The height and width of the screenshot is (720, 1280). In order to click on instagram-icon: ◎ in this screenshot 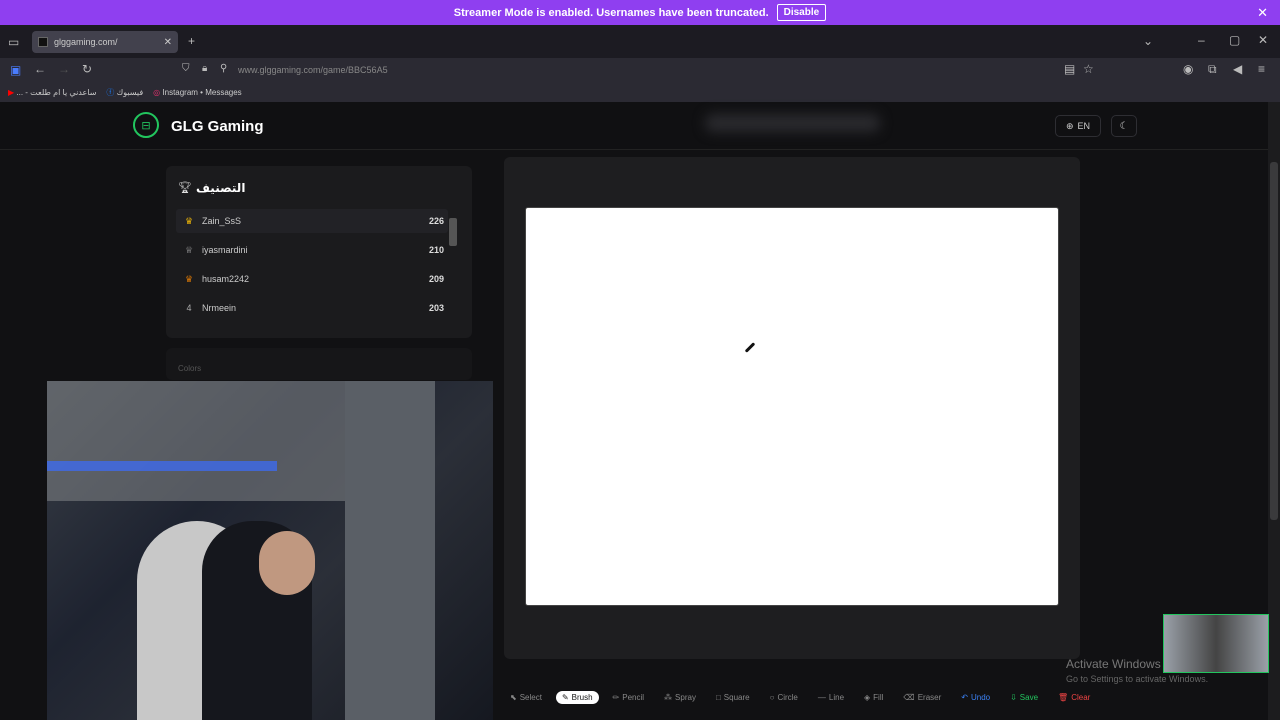, I will do `click(157, 92)`.